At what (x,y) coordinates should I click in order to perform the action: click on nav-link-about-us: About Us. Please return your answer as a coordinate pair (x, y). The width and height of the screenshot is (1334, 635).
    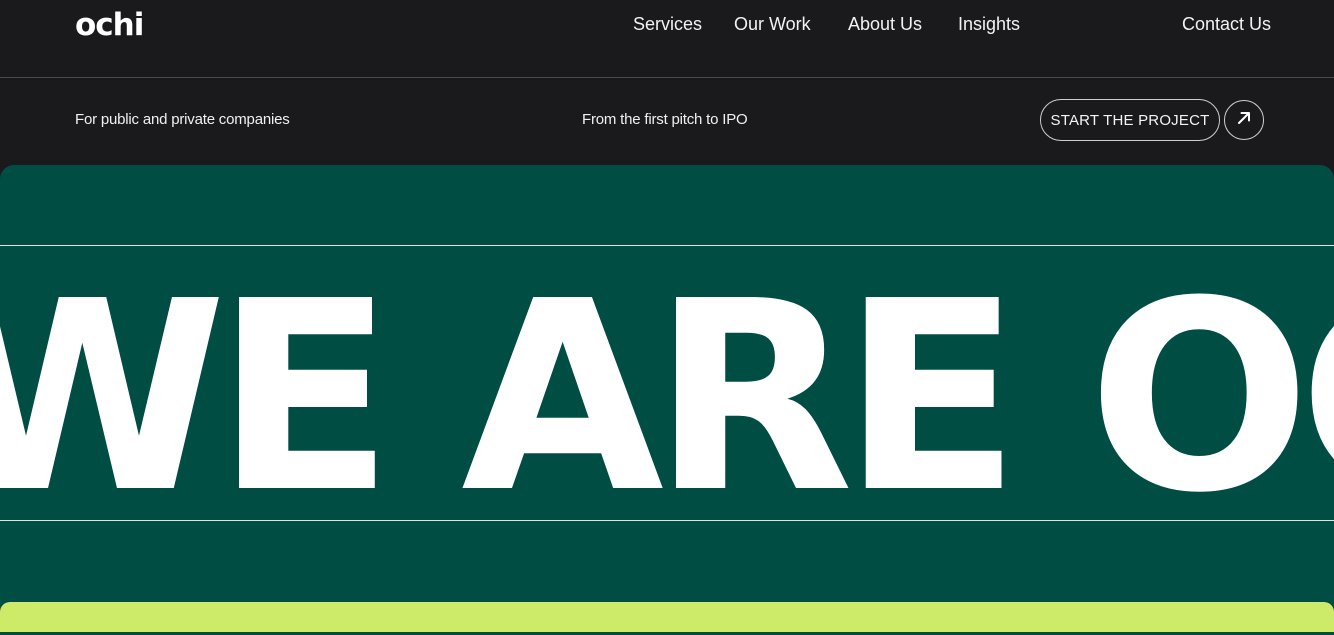
    Looking at the image, I should click on (885, 24).